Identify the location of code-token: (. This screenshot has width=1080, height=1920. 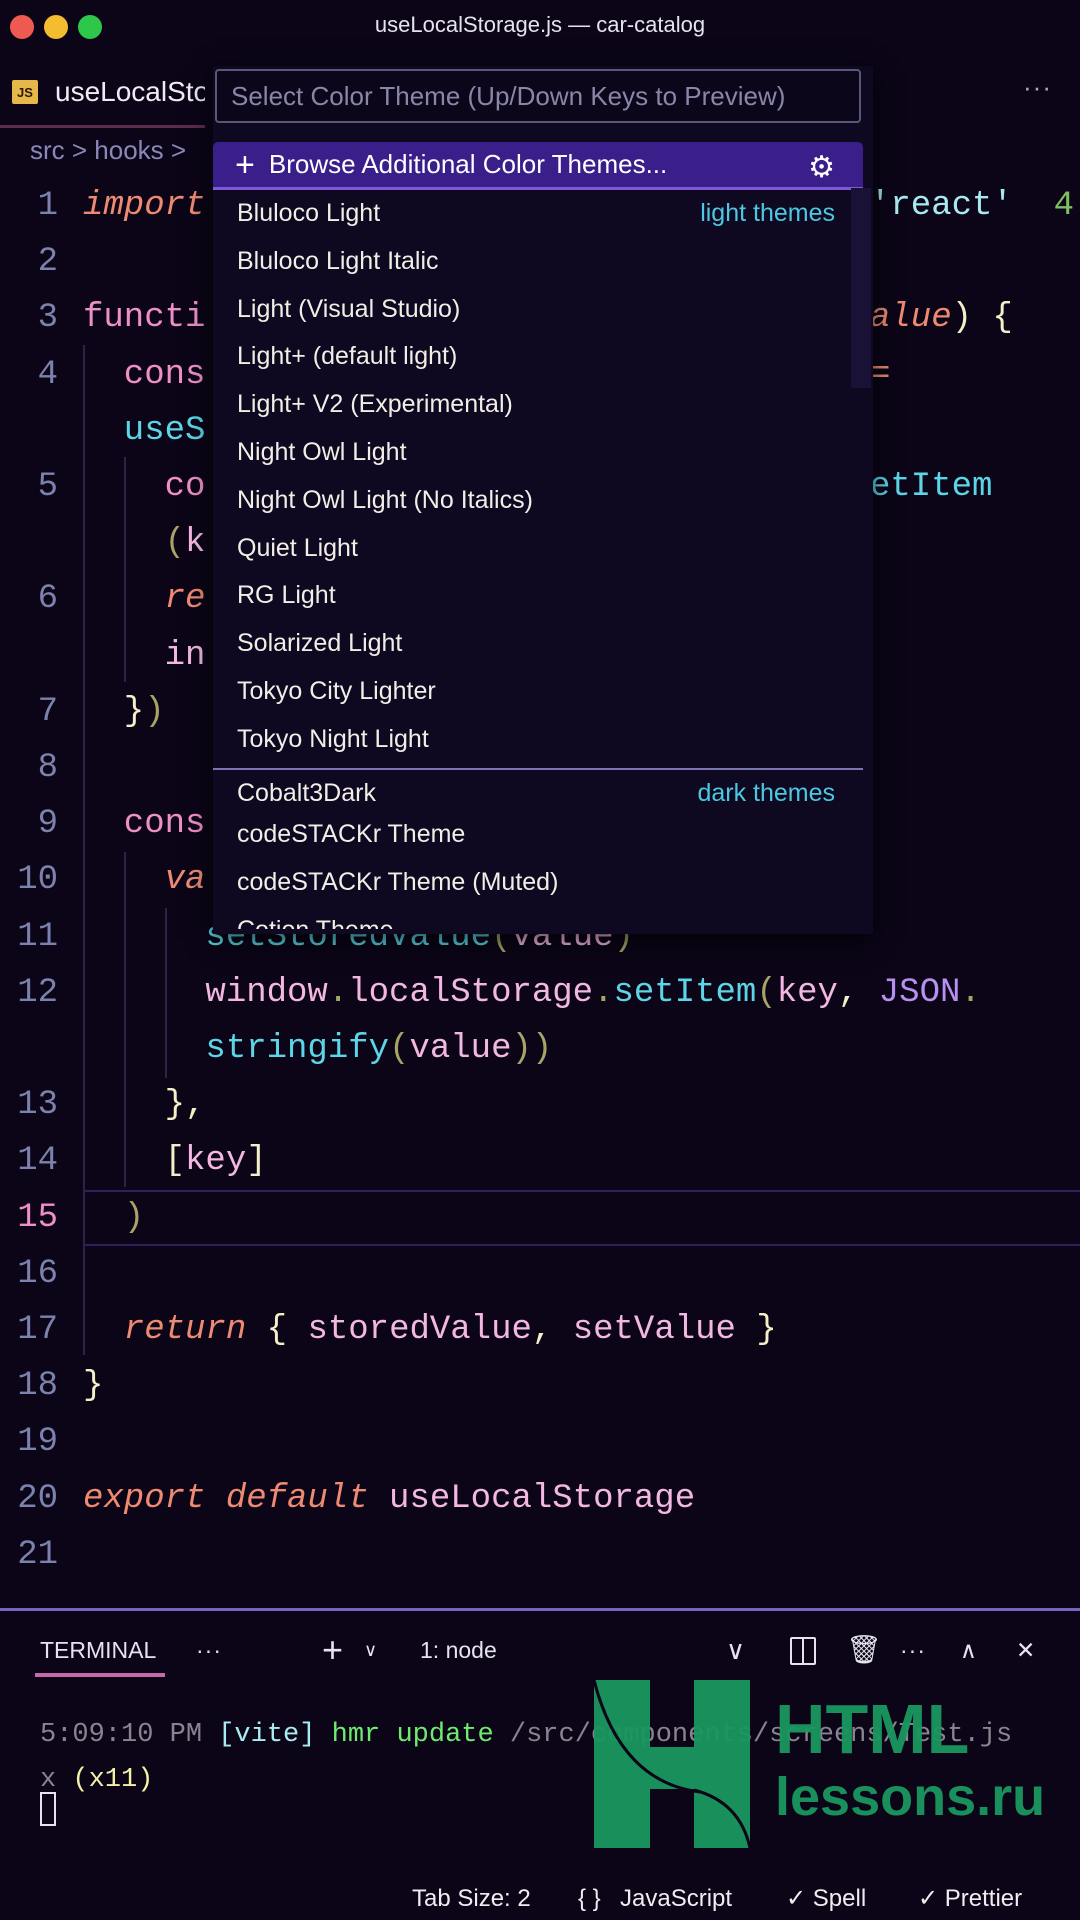
(766, 992).